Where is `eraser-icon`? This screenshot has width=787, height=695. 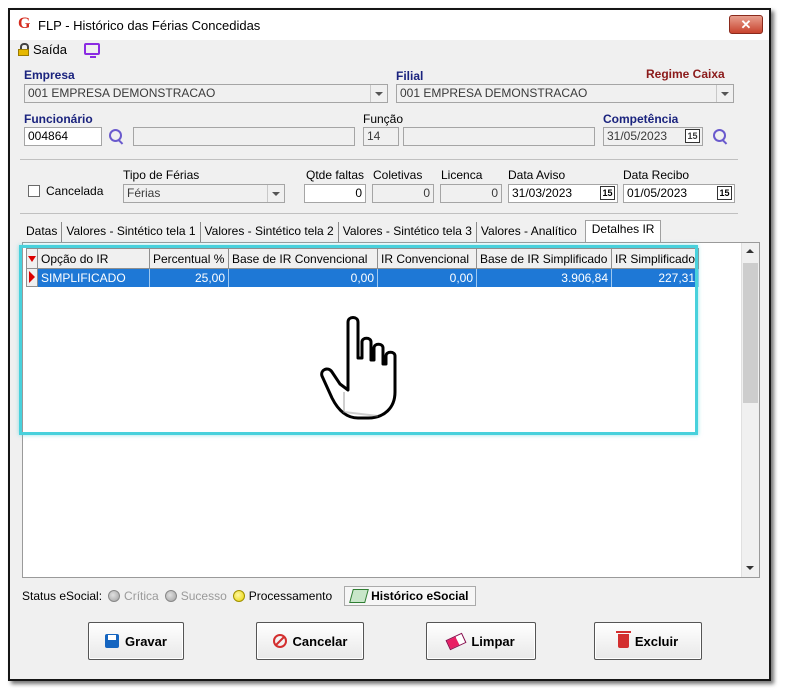 eraser-icon is located at coordinates (456, 641).